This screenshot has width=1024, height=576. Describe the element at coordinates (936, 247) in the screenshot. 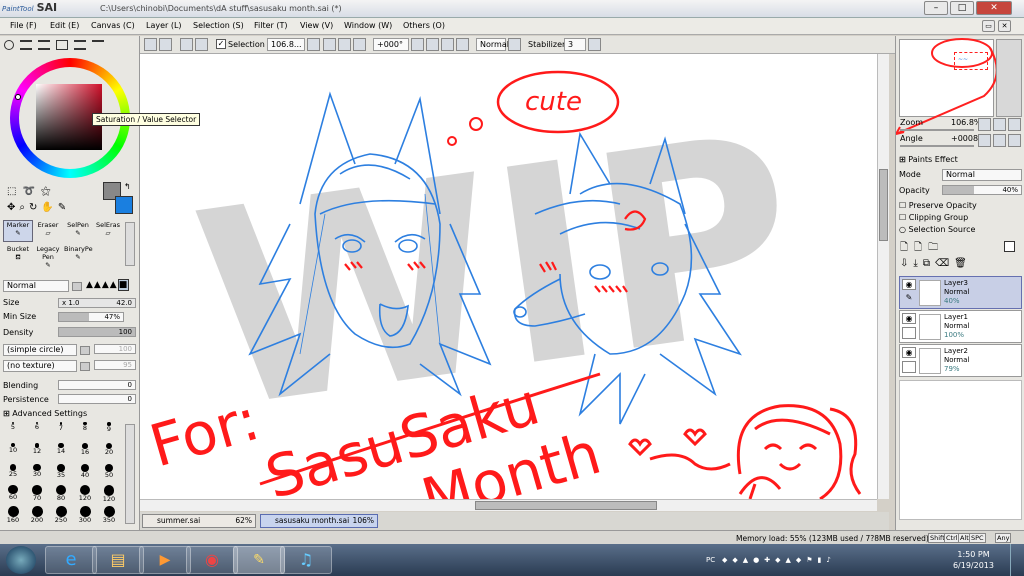

I see `new-folder-icon: 🗀` at that location.